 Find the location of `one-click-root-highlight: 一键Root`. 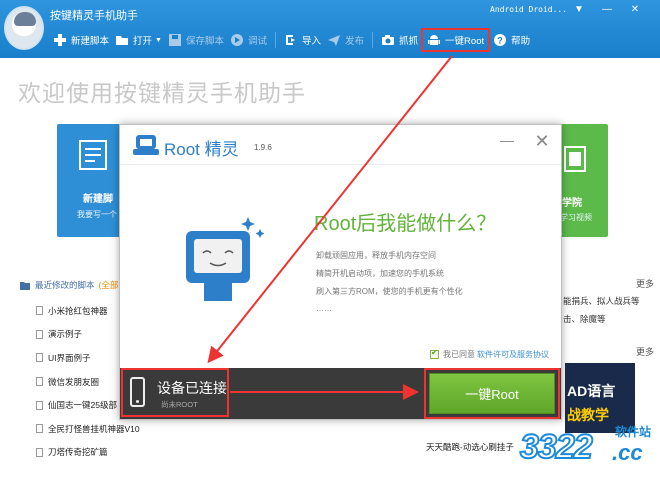

one-click-root-highlight: 一键Root is located at coordinates (492, 393).